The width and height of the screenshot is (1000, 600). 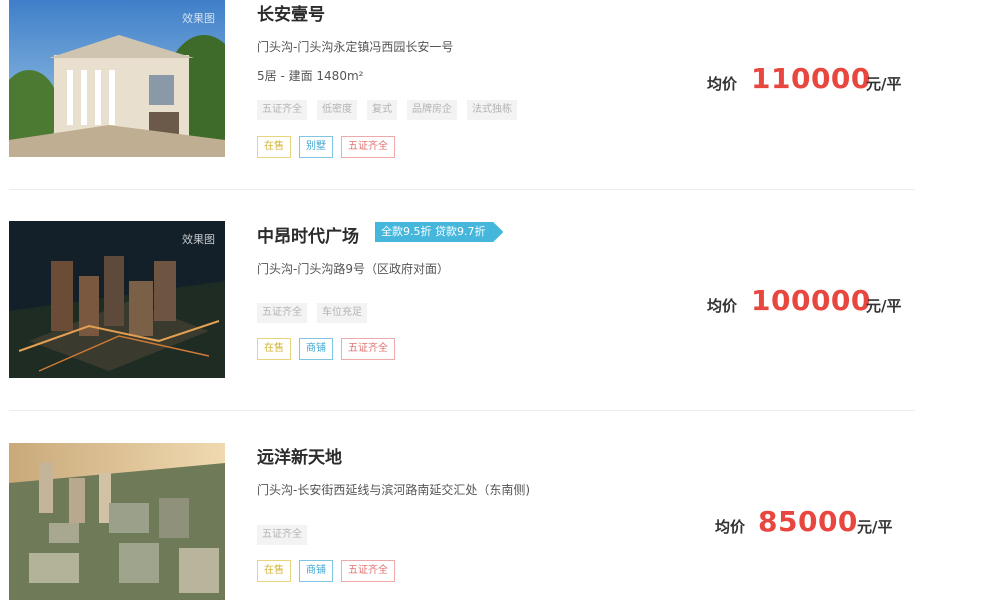 What do you see at coordinates (308, 234) in the screenshot?
I see `listing-title: 中昂时代广场` at bounding box center [308, 234].